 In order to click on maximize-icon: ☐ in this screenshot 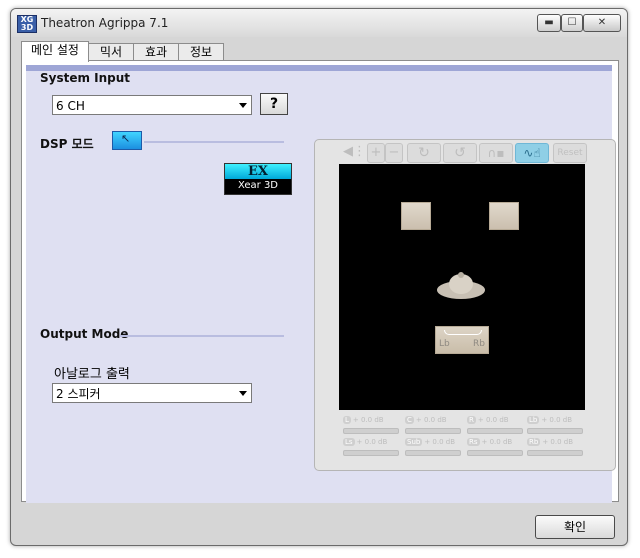, I will do `click(572, 22)`.